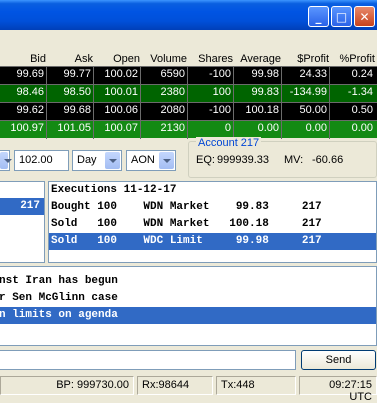 The image size is (377, 403). What do you see at coordinates (188, 281) in the screenshot?
I see `news-line: nst Iran has begun` at bounding box center [188, 281].